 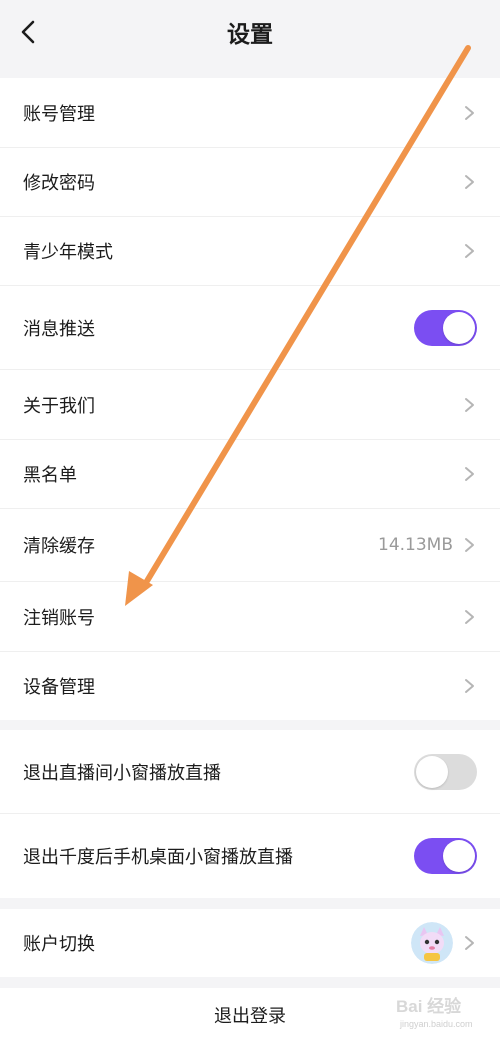 I want to click on switch-account-item: 账户切换, so click(x=250, y=943).